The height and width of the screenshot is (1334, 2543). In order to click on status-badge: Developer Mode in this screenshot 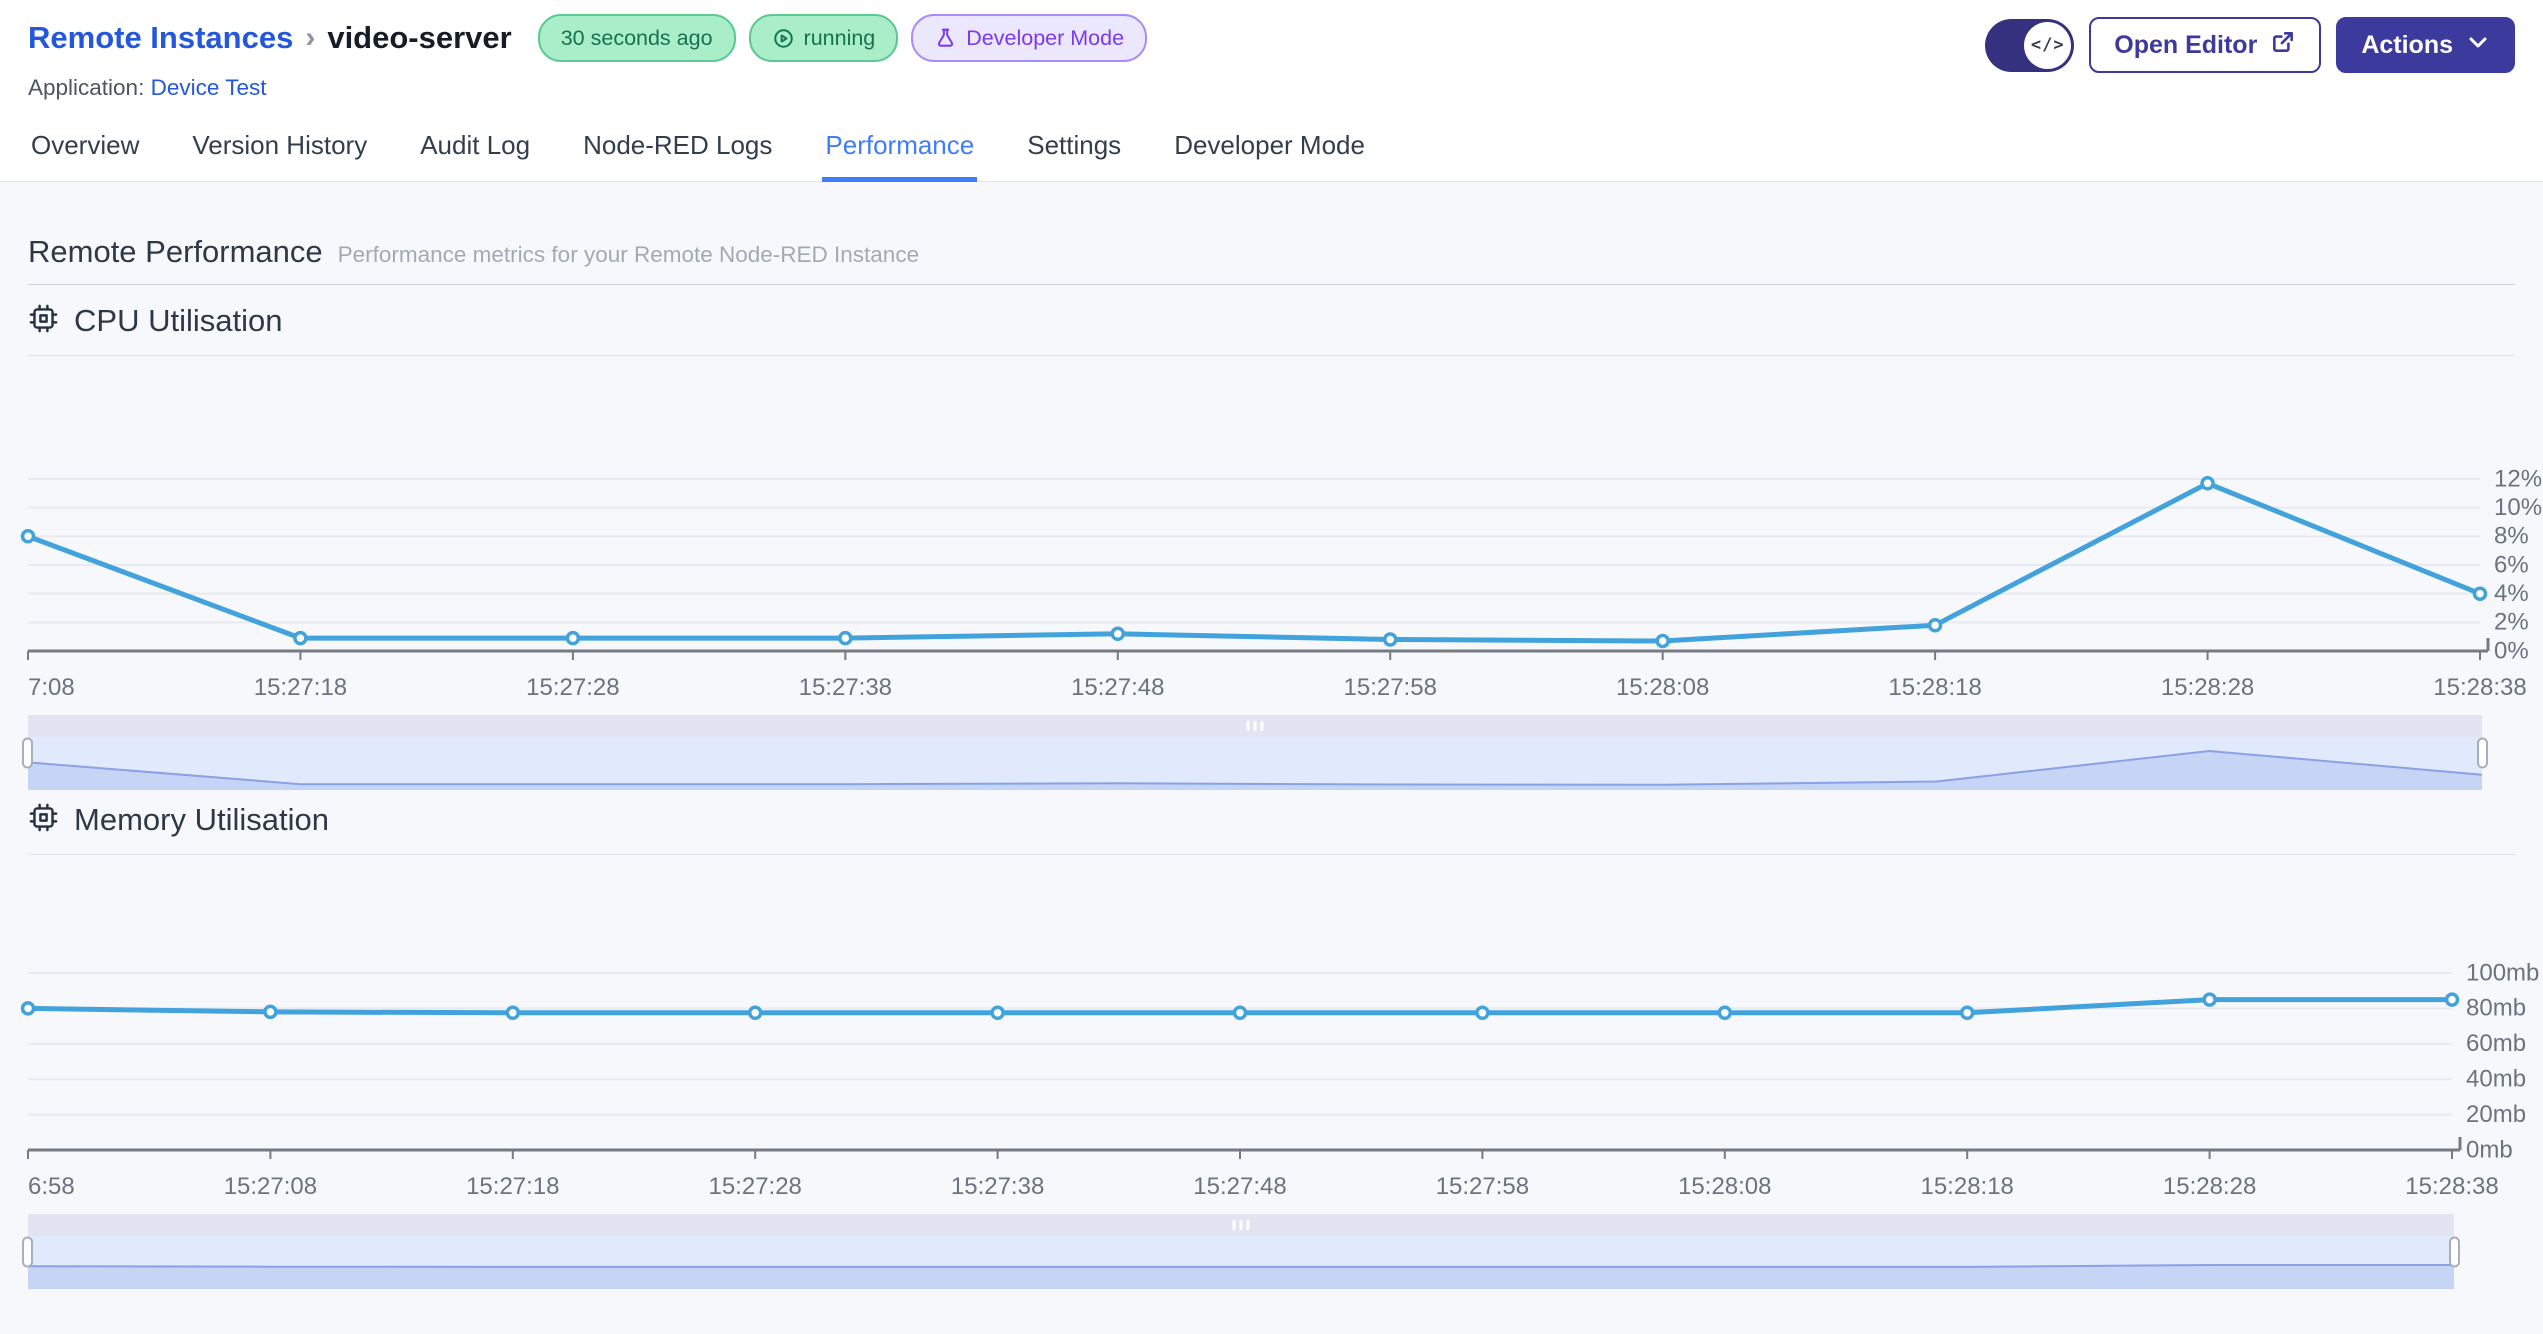, I will do `click(1029, 38)`.